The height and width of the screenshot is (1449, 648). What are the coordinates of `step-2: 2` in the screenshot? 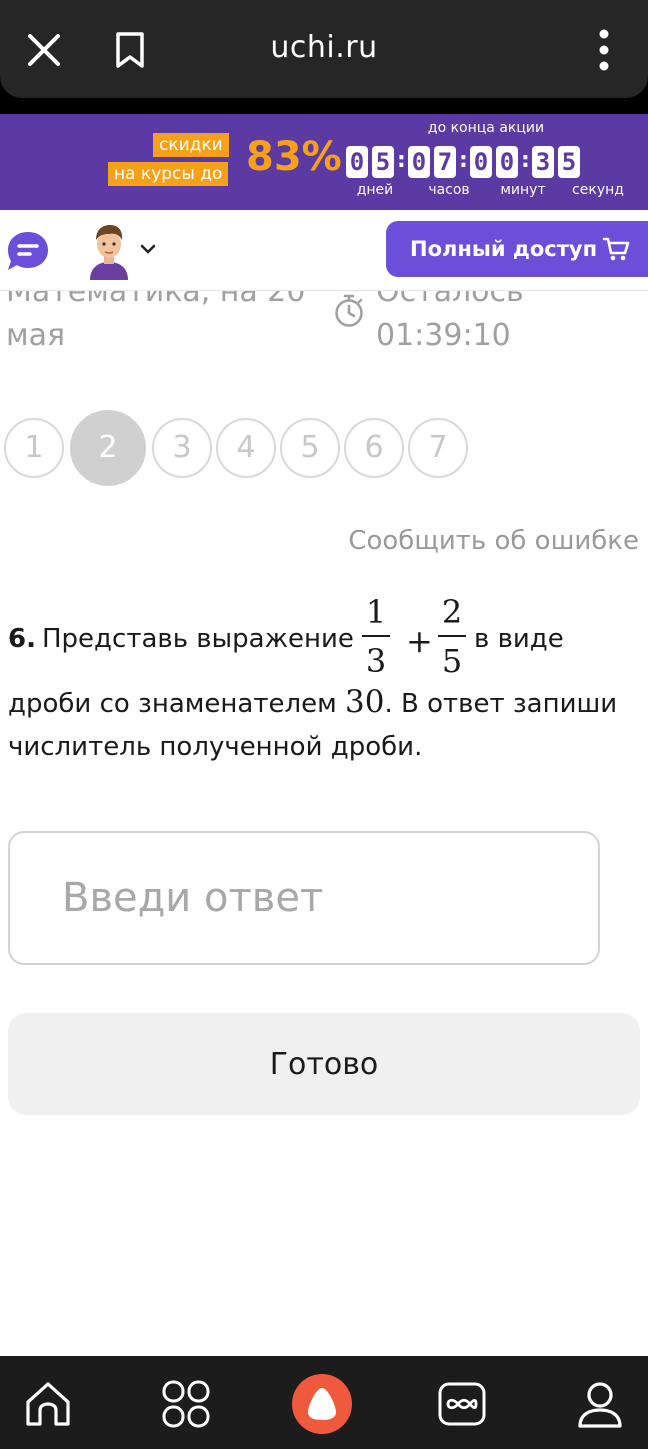 It's located at (108, 448).